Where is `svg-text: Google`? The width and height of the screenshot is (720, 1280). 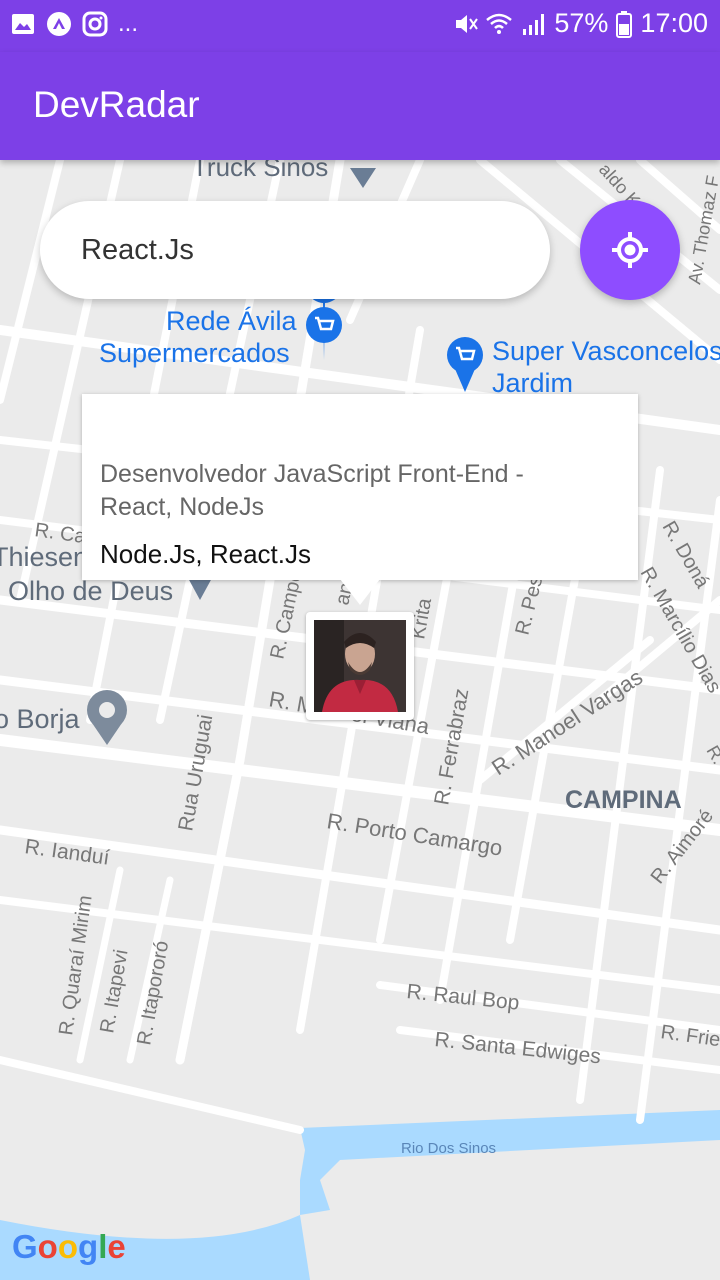 svg-text: Google is located at coordinates (69, 1246).